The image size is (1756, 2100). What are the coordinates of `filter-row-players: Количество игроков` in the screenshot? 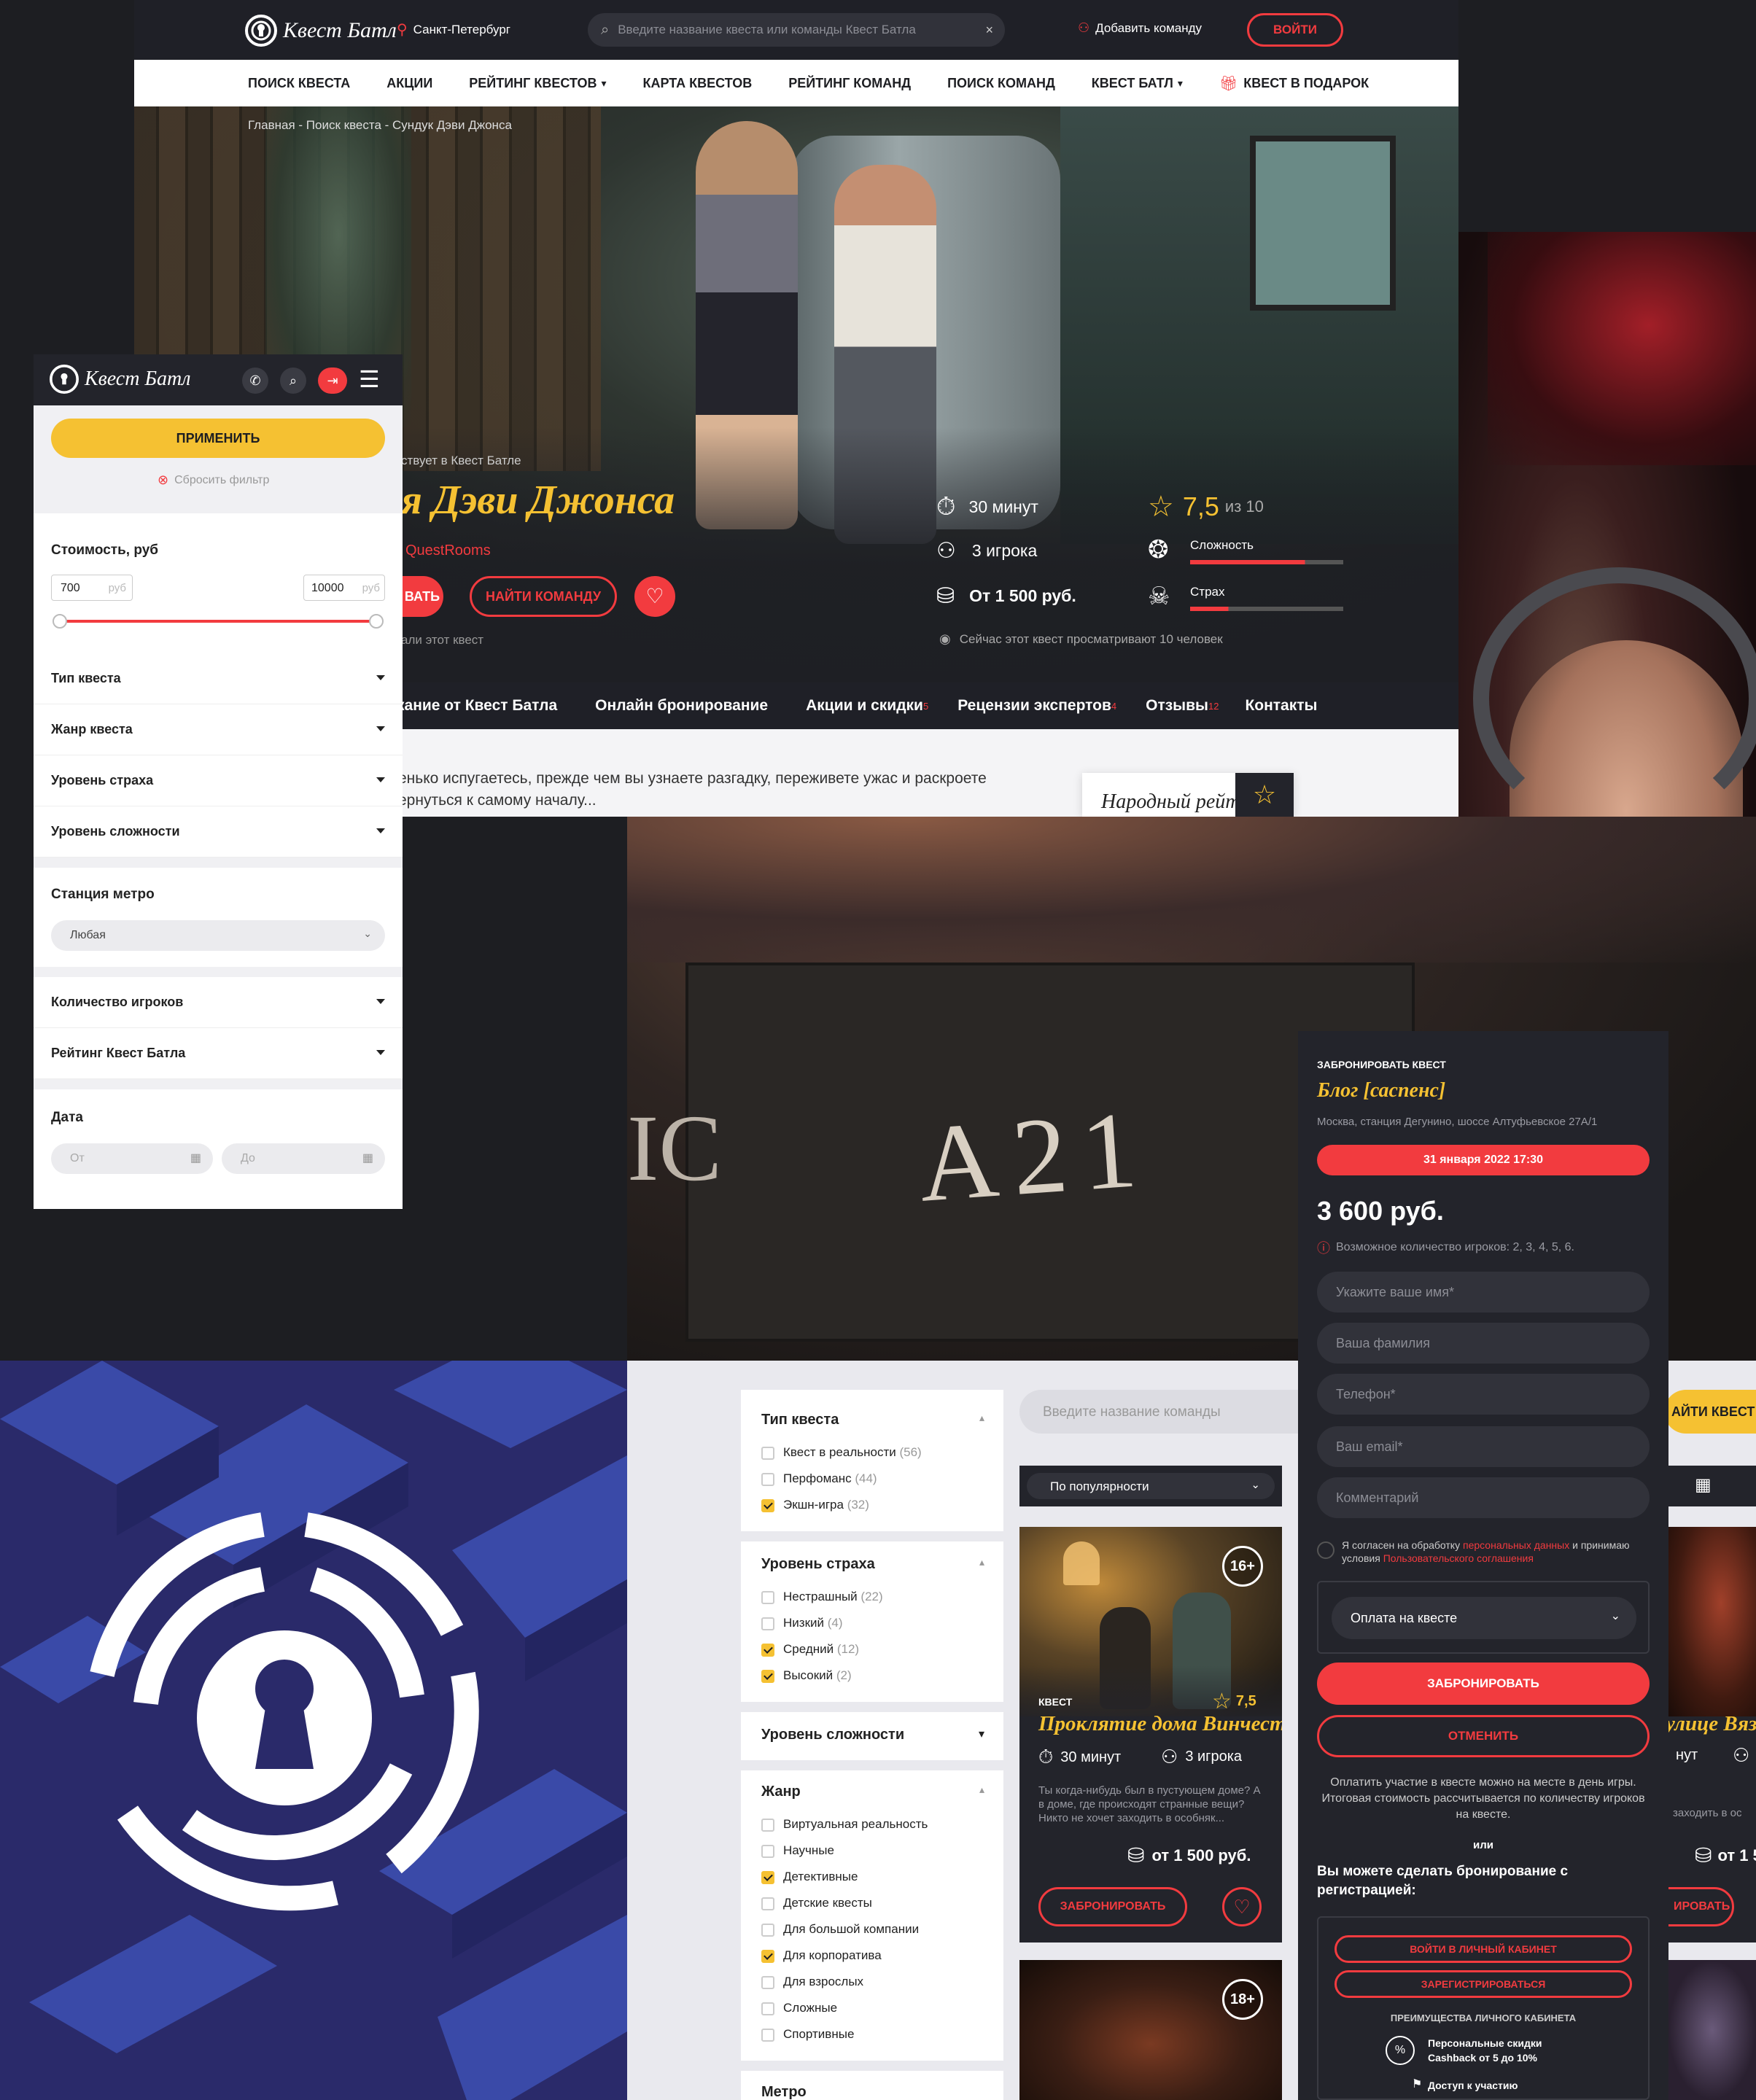 It's located at (218, 1002).